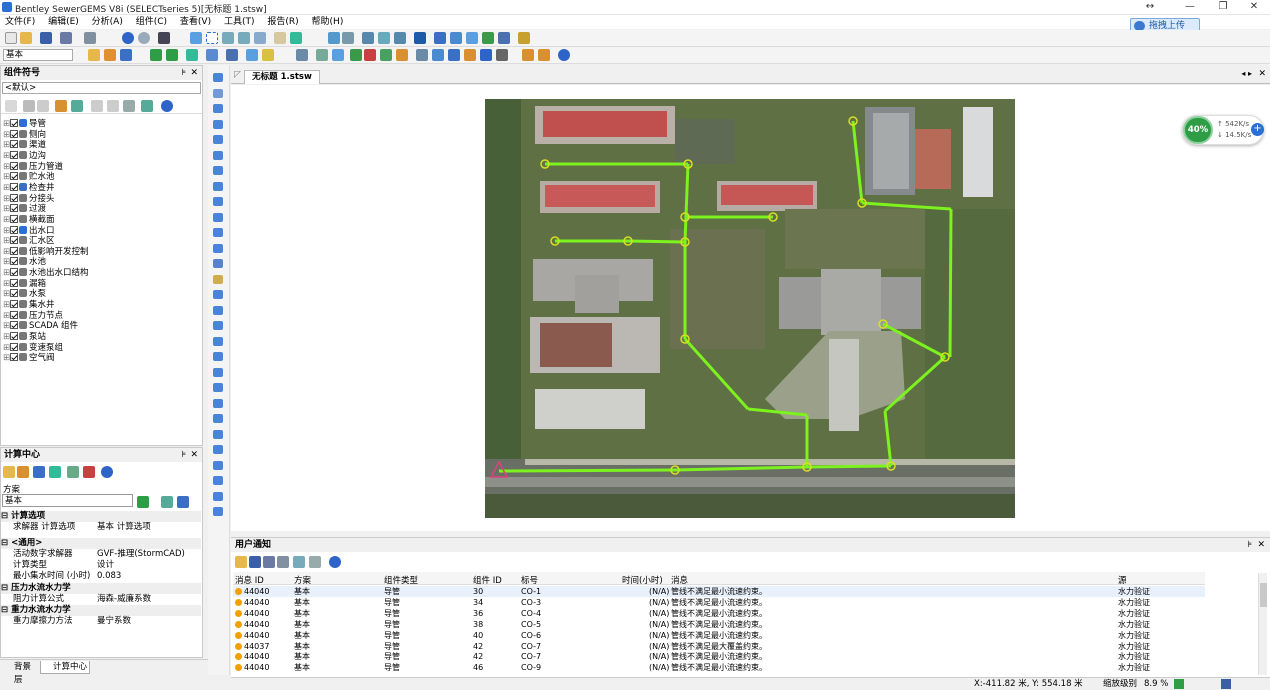 The height and width of the screenshot is (690, 1270). Describe the element at coordinates (564, 55) in the screenshot. I see `help-icon` at that location.